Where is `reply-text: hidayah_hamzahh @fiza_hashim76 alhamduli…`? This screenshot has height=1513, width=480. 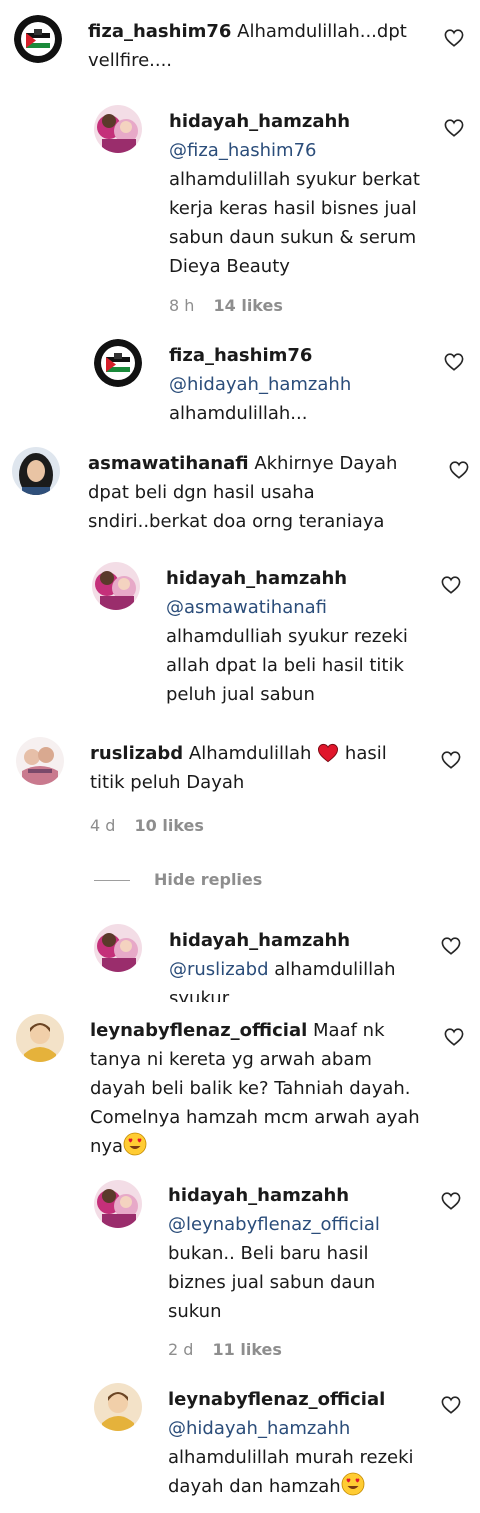 reply-text: hidayah_hamzahh @fiza_hashim76 alhamduli… is located at coordinates (300, 194).